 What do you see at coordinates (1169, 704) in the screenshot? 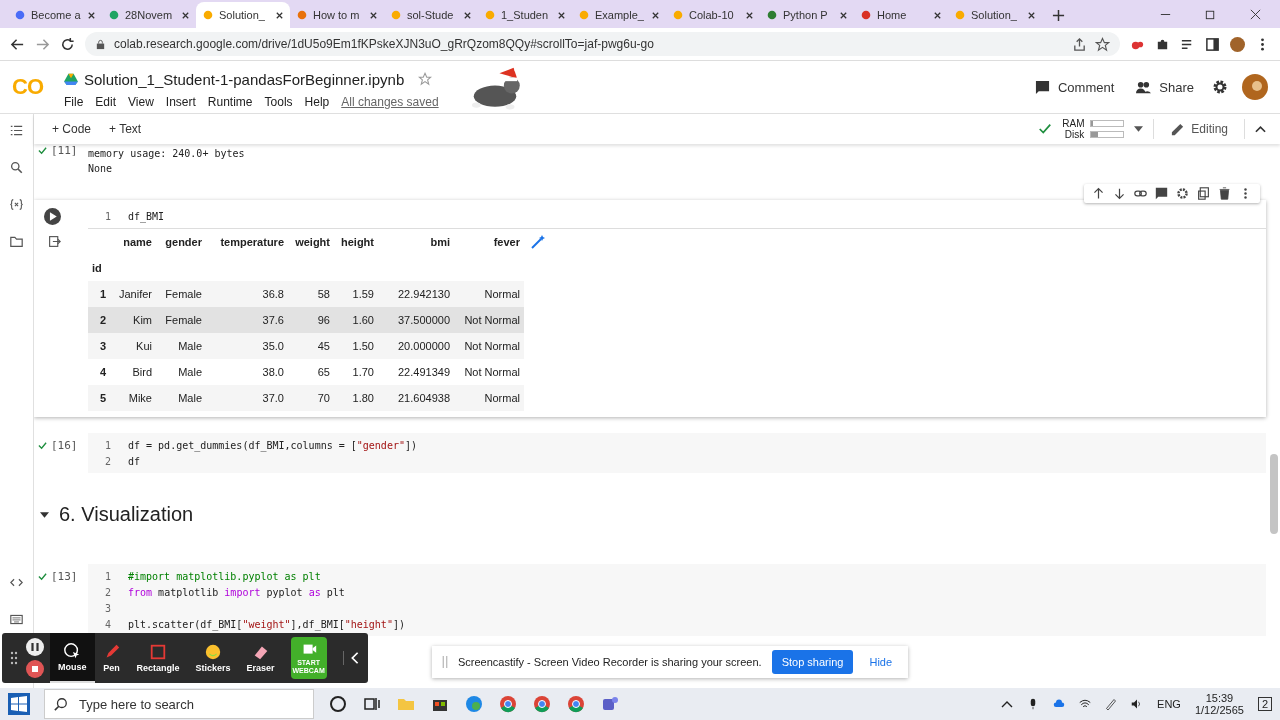
I see `language-indicator: ENG` at bounding box center [1169, 704].